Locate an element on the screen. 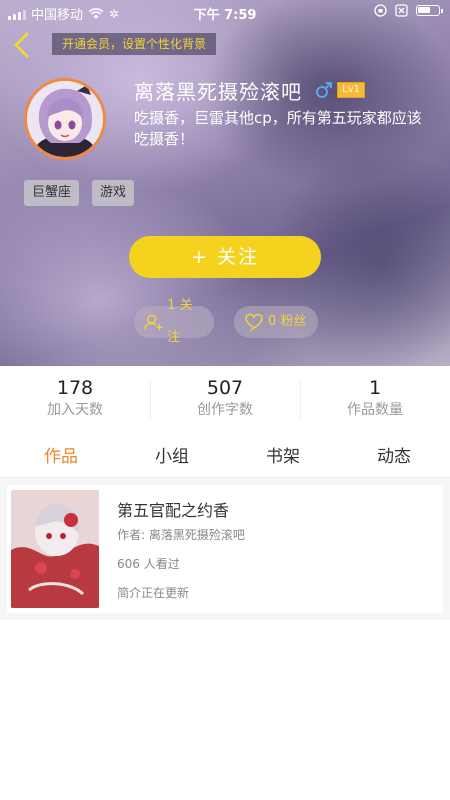  stat-word-count: 507 创作字数 is located at coordinates (225, 398).